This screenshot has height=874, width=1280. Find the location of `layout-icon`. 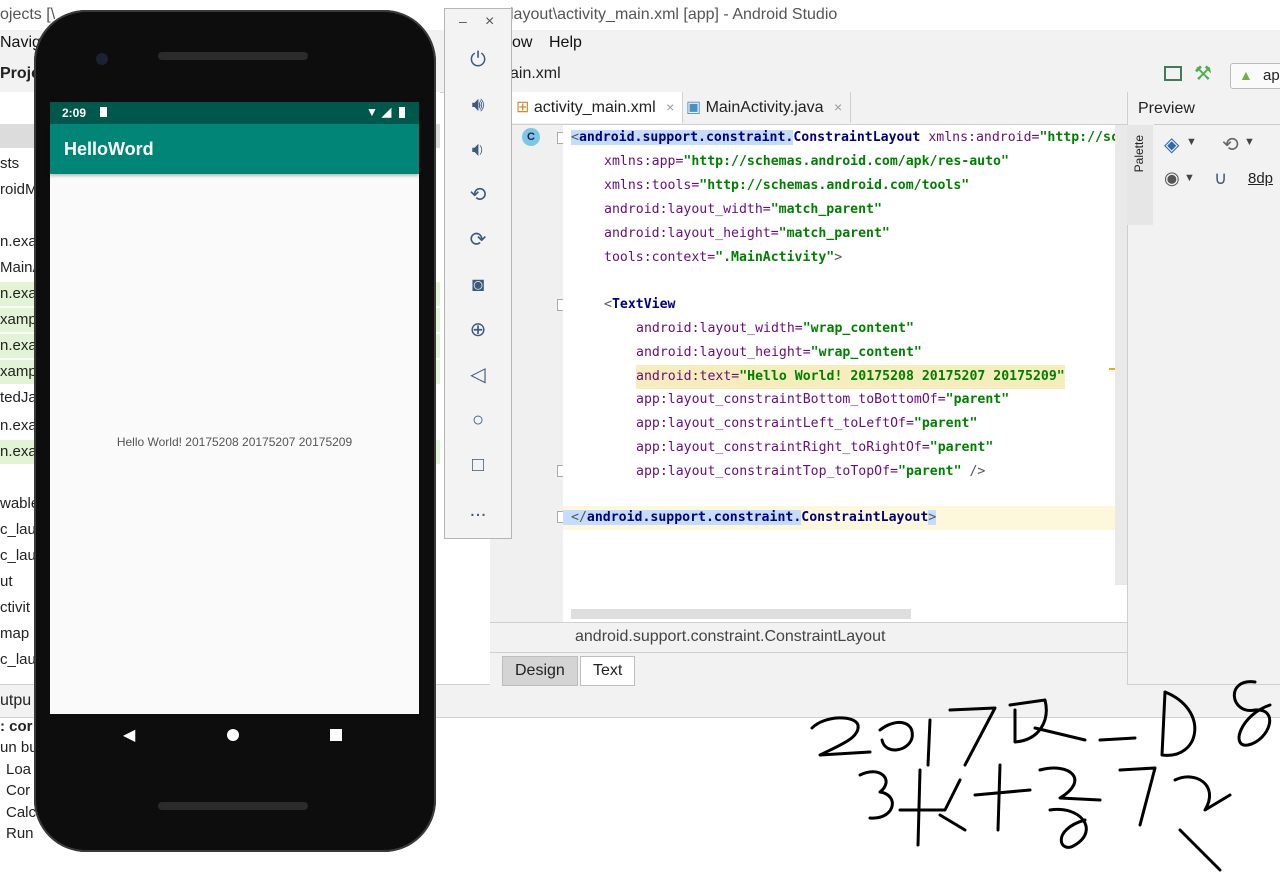

layout-icon is located at coordinates (1173, 73).